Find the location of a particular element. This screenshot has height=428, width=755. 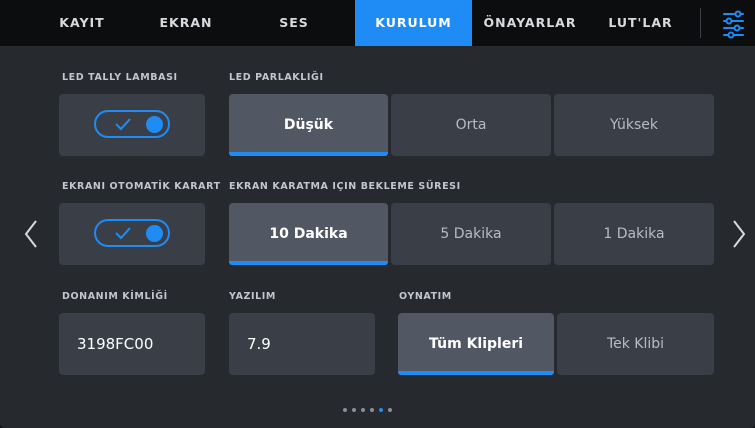

tab-monitor: EKRAN is located at coordinates (186, 23).